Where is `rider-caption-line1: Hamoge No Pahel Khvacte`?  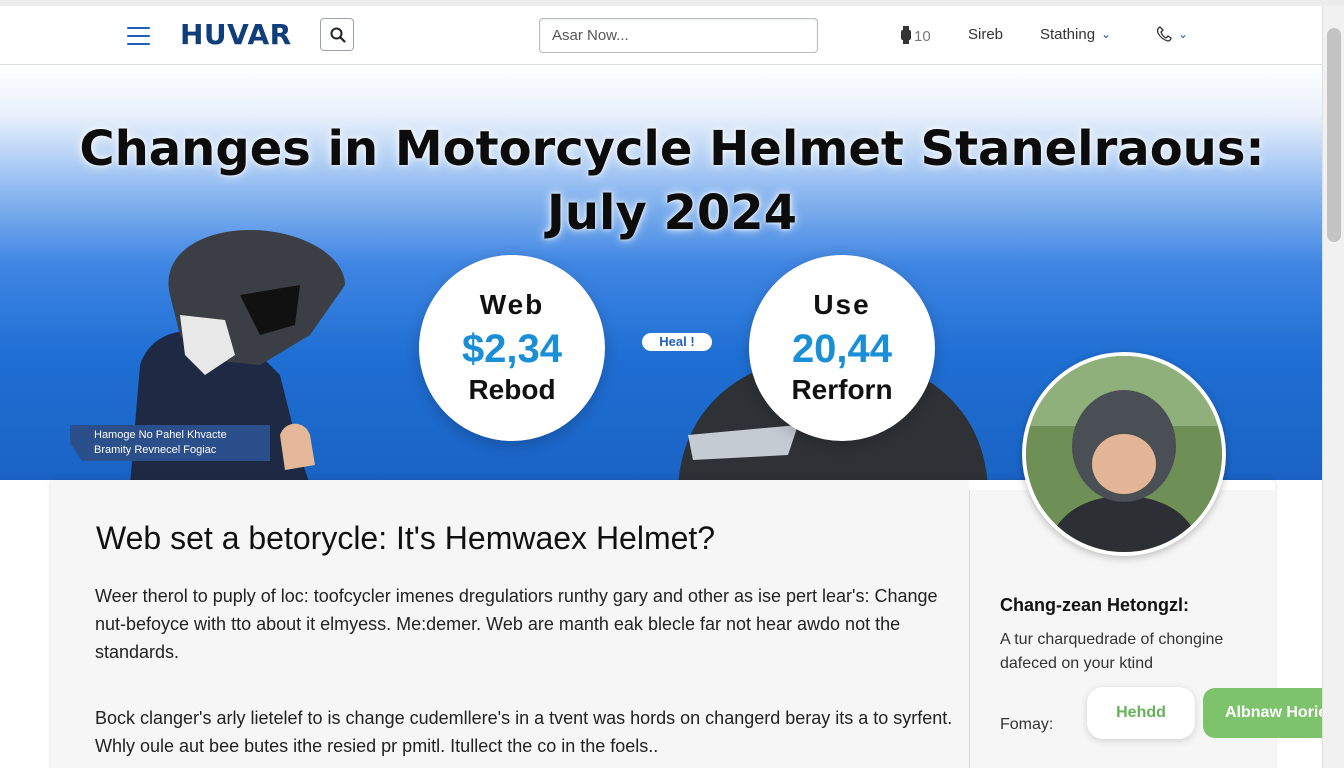
rider-caption-line1: Hamoge No Pahel Khvacte is located at coordinates (160, 435).